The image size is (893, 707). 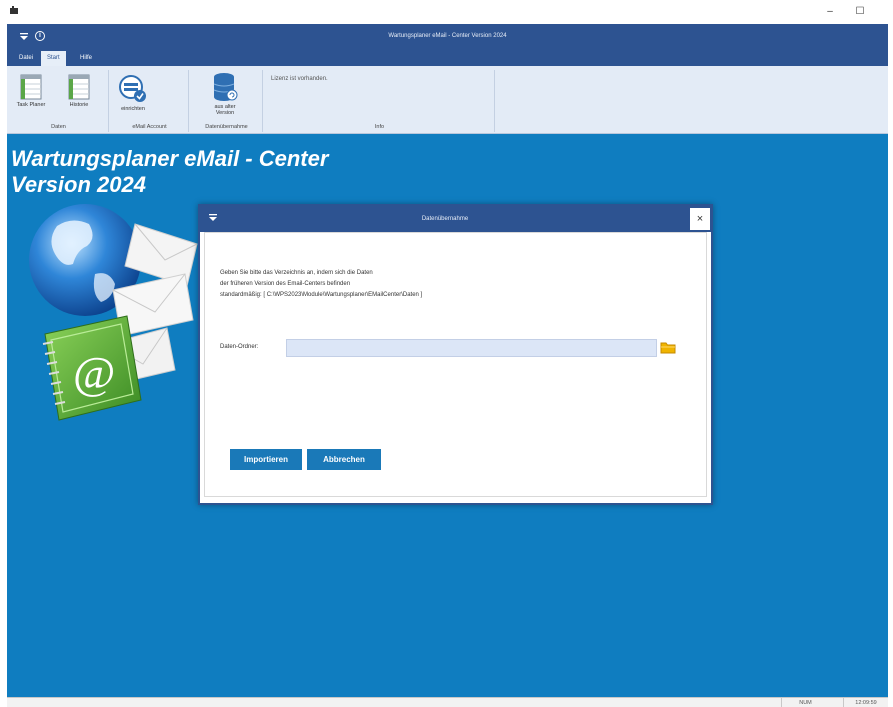 What do you see at coordinates (445, 219) in the screenshot?
I see `dialog-title: Datenübernahme` at bounding box center [445, 219].